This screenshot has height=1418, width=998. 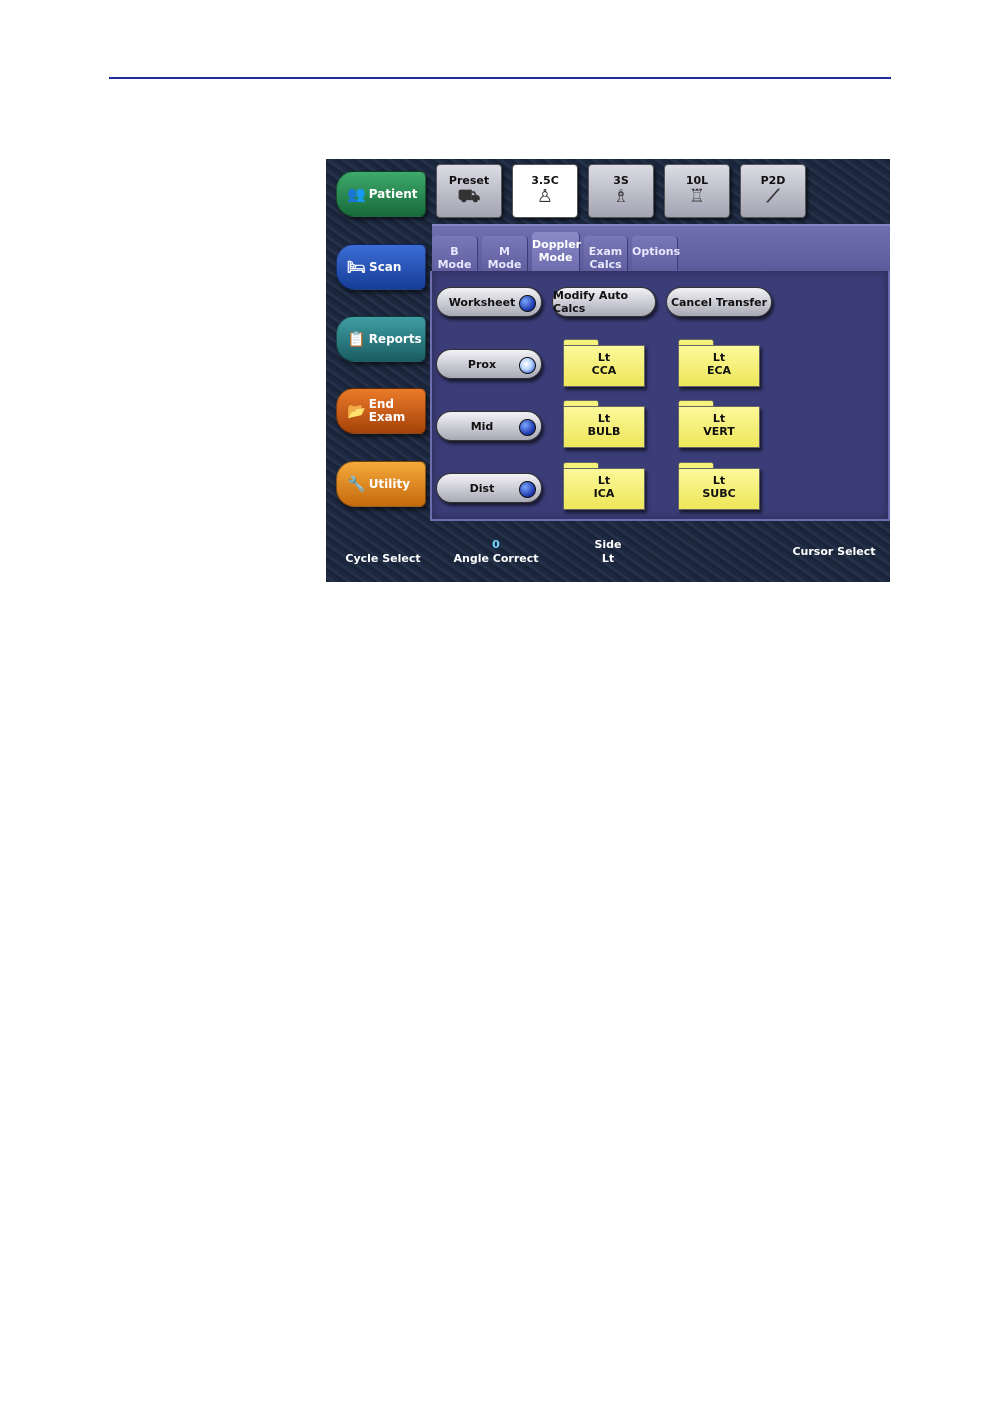 What do you see at coordinates (500, 78) in the screenshot?
I see `header-rule` at bounding box center [500, 78].